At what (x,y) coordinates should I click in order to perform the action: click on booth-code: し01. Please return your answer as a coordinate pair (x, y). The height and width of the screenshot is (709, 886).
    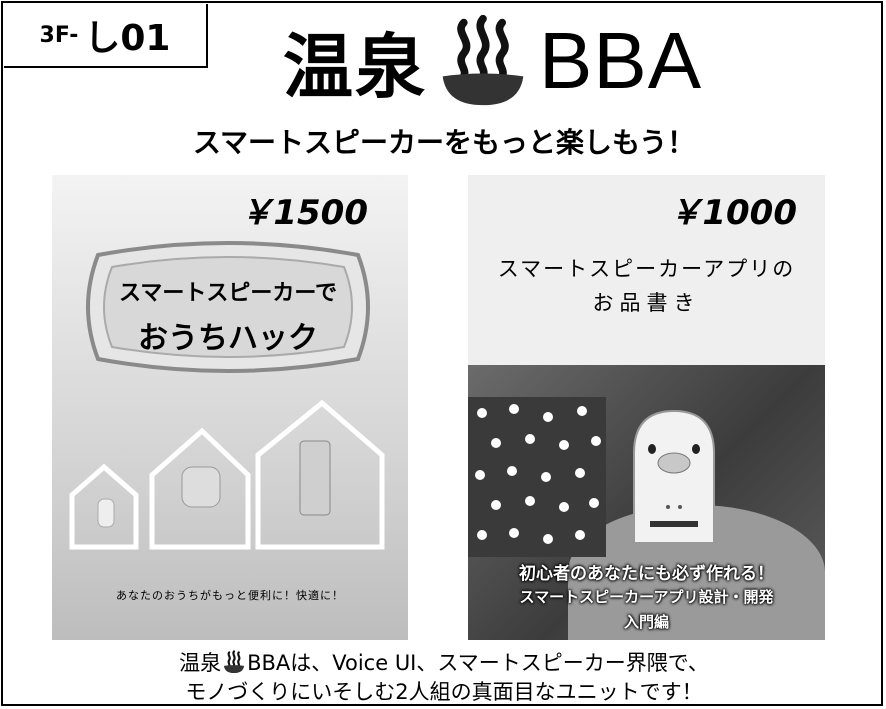
    Looking at the image, I should click on (127, 38).